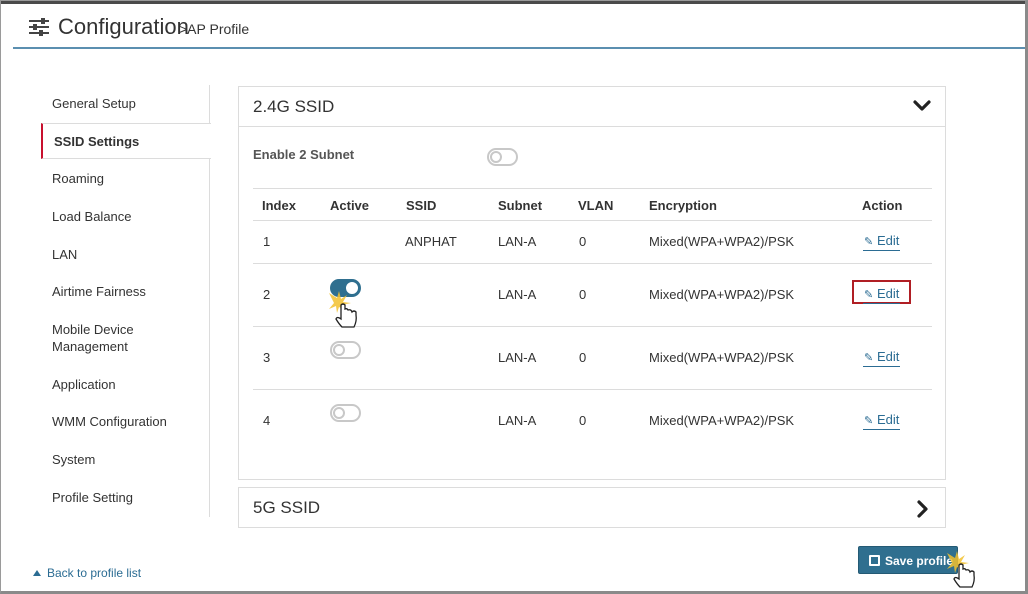 The image size is (1028, 594). Describe the element at coordinates (123, 26) in the screenshot. I see `page-title: Configuration` at that location.